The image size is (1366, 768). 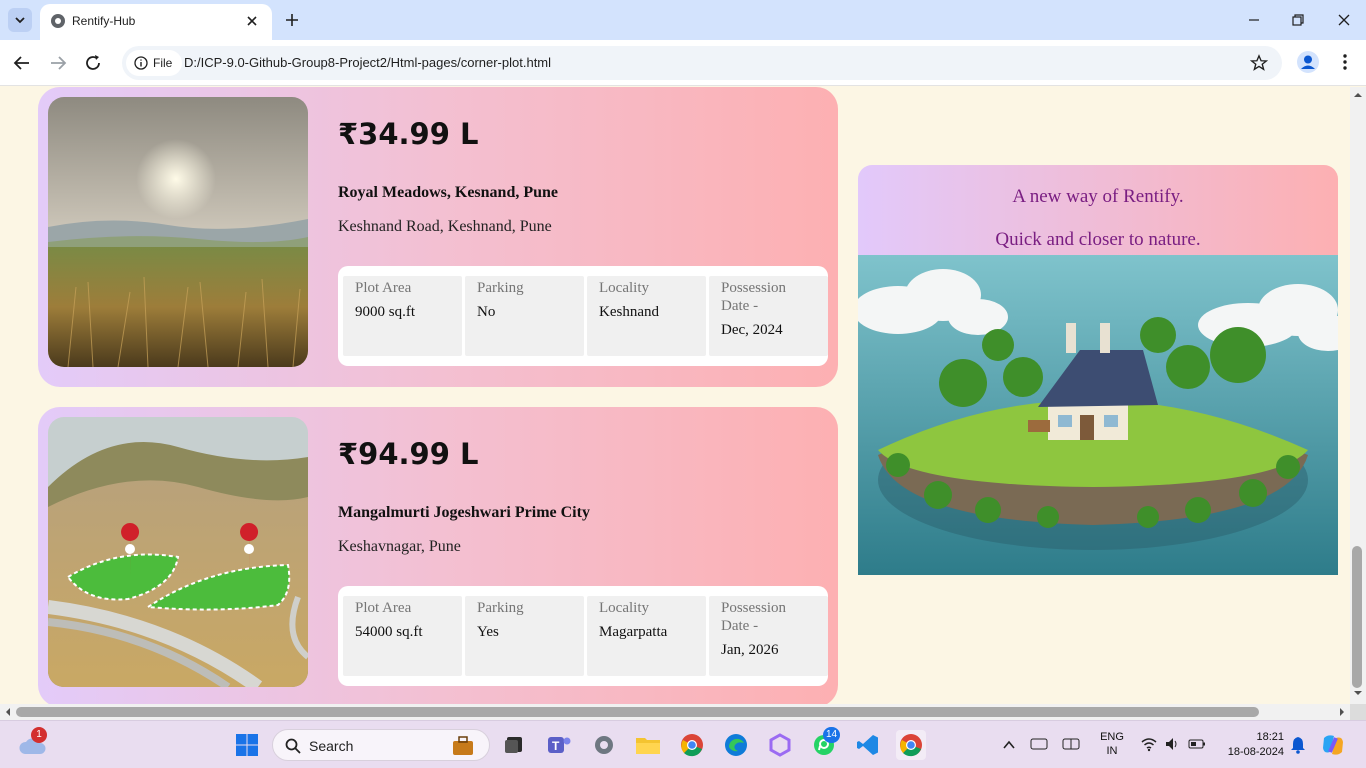 I want to click on windows-taskbar: 1 Search T 14 ENG IN 18:21 18-08-2024, so click(x=683, y=744).